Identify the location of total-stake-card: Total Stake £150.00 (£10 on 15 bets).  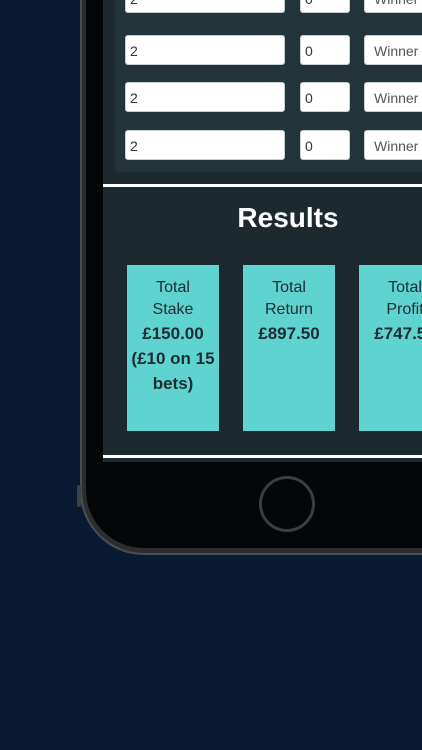
(173, 348).